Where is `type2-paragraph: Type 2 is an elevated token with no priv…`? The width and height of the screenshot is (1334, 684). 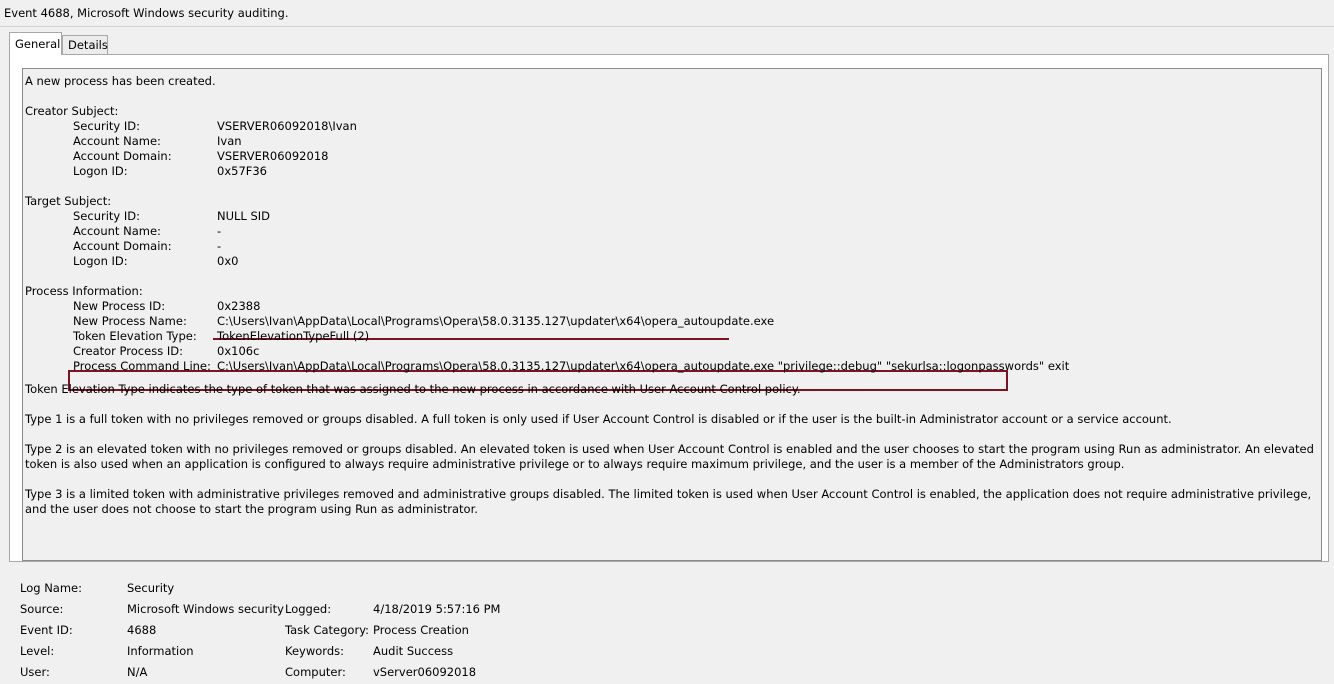
type2-paragraph: Type 2 is an elevated token with no priv… is located at coordinates (669, 456).